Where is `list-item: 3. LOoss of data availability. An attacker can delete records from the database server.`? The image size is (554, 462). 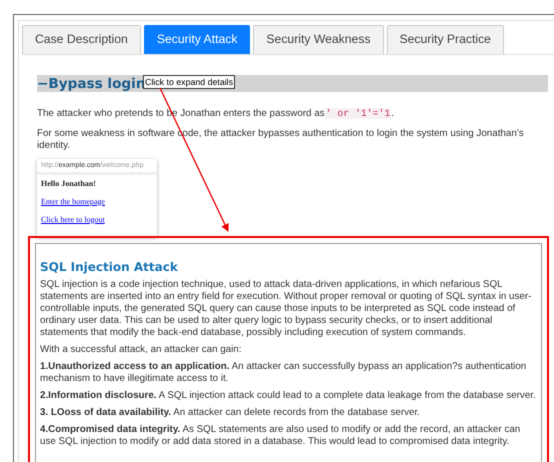
list-item: 3. LOoss of data availability. An attacker can delete records from the database server. is located at coordinates (230, 413).